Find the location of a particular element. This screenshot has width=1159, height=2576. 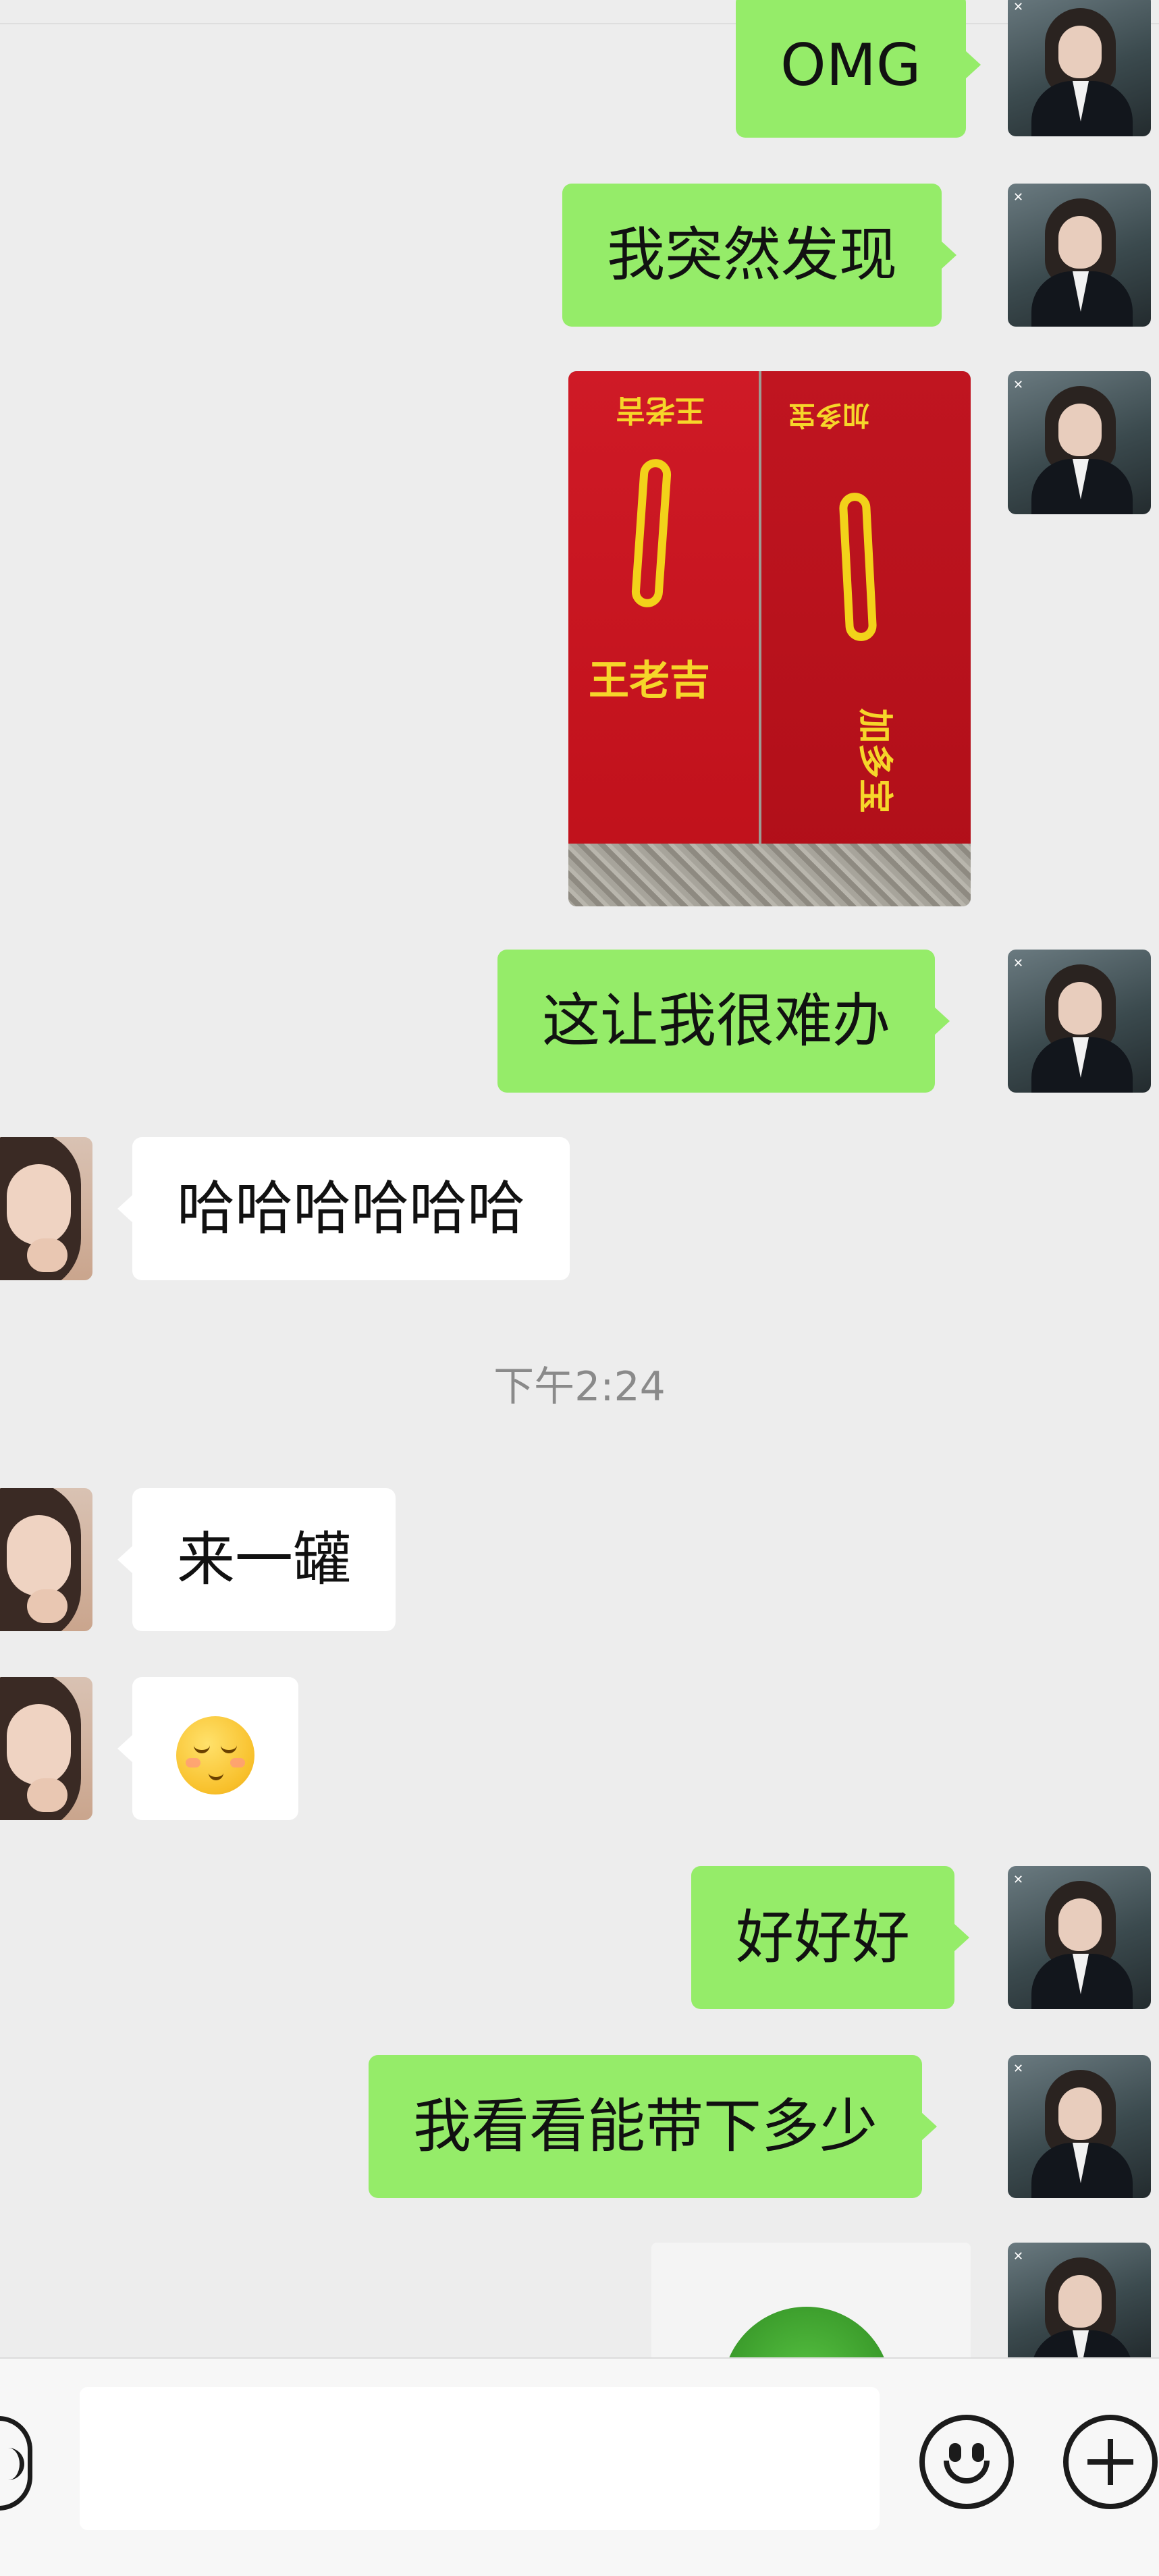

emoji-icon is located at coordinates (966, 2462).